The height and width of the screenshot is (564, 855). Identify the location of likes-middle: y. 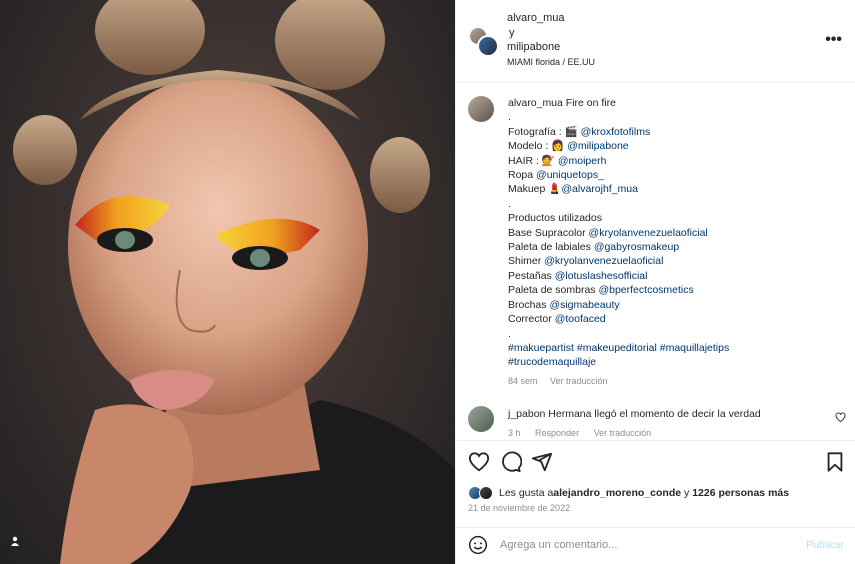
(687, 493).